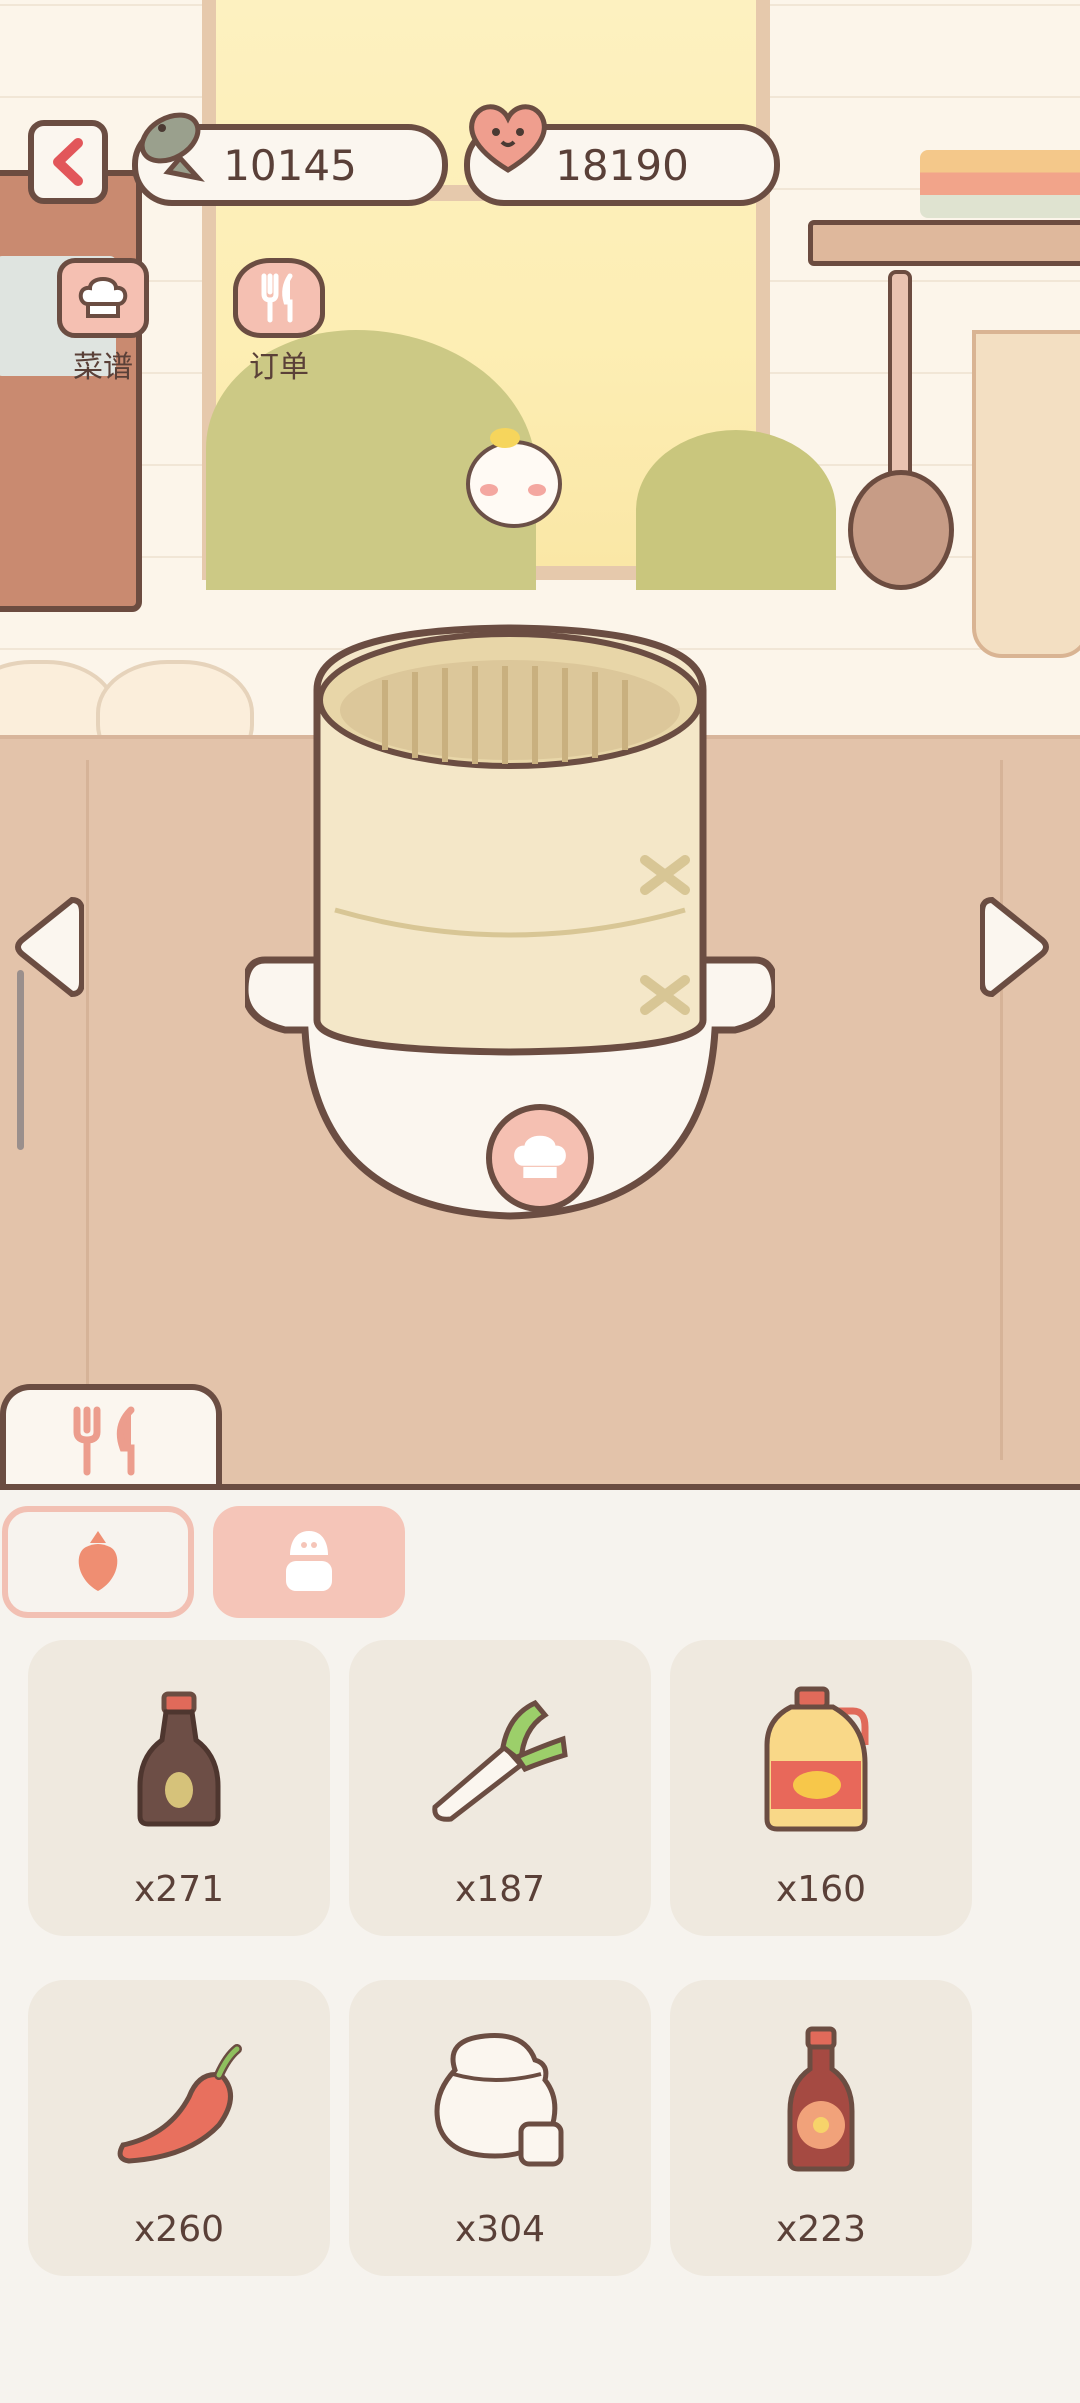 The image size is (1080, 2403). I want to click on sauce-bottle-icon, so click(821, 2099).